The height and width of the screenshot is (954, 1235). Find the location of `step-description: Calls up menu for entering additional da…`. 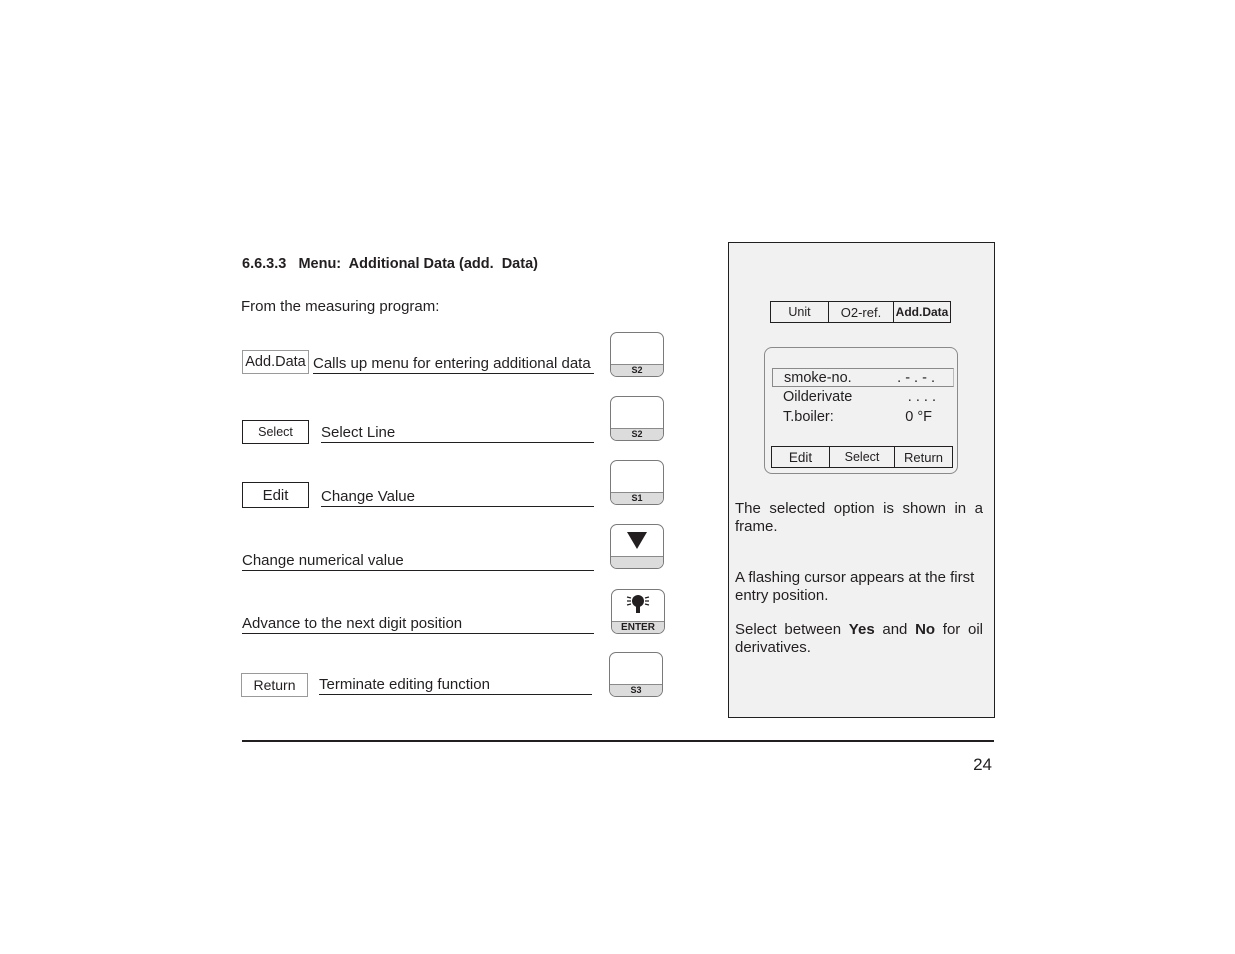

step-description: Calls up menu for entering additional da… is located at coordinates (453, 364).